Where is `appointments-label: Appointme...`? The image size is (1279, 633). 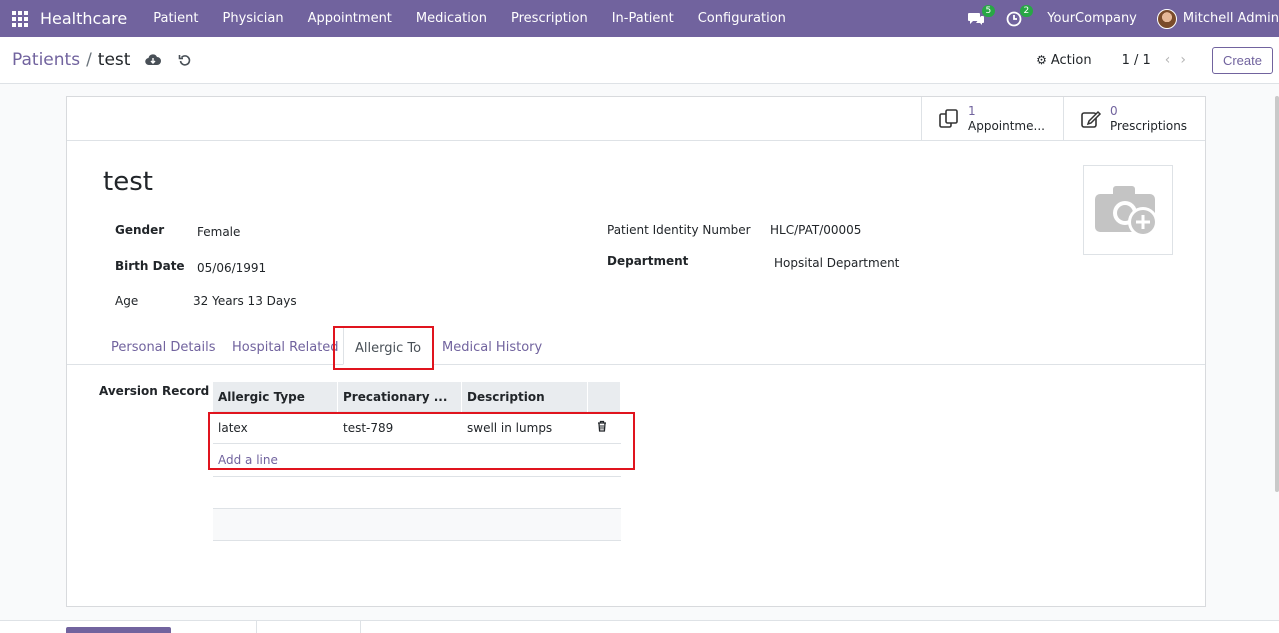 appointments-label: Appointme... is located at coordinates (1006, 125).